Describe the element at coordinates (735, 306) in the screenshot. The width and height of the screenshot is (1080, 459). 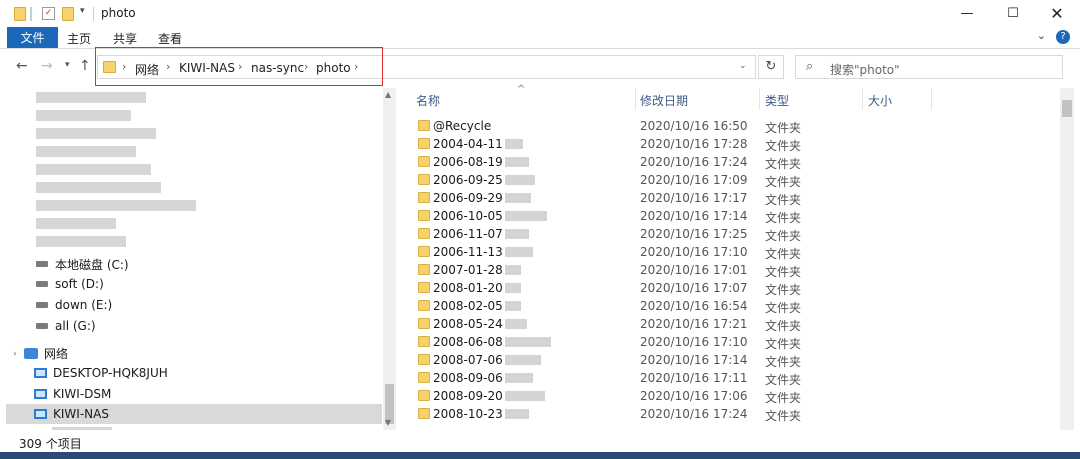
I see `file-row: 2008-02-05 2020/10/16 16:54 文件夹` at that location.